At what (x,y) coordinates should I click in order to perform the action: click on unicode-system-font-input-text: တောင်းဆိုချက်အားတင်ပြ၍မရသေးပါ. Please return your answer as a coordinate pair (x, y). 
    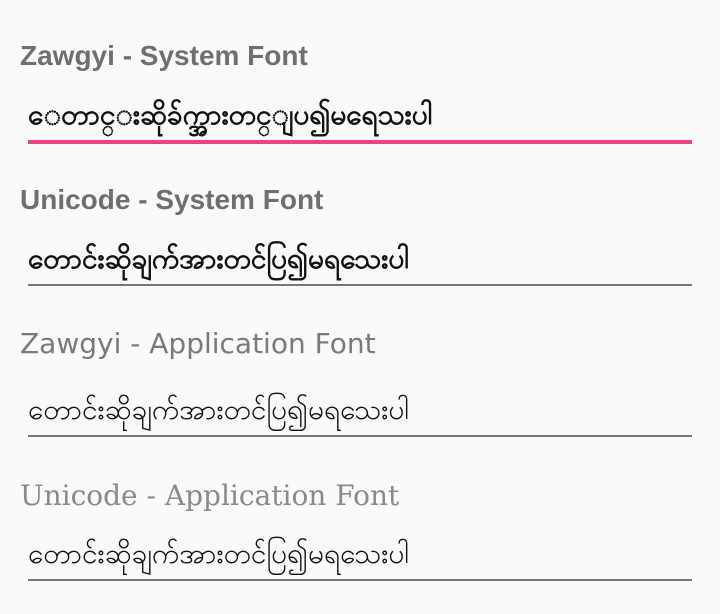
    Looking at the image, I should click on (219, 258).